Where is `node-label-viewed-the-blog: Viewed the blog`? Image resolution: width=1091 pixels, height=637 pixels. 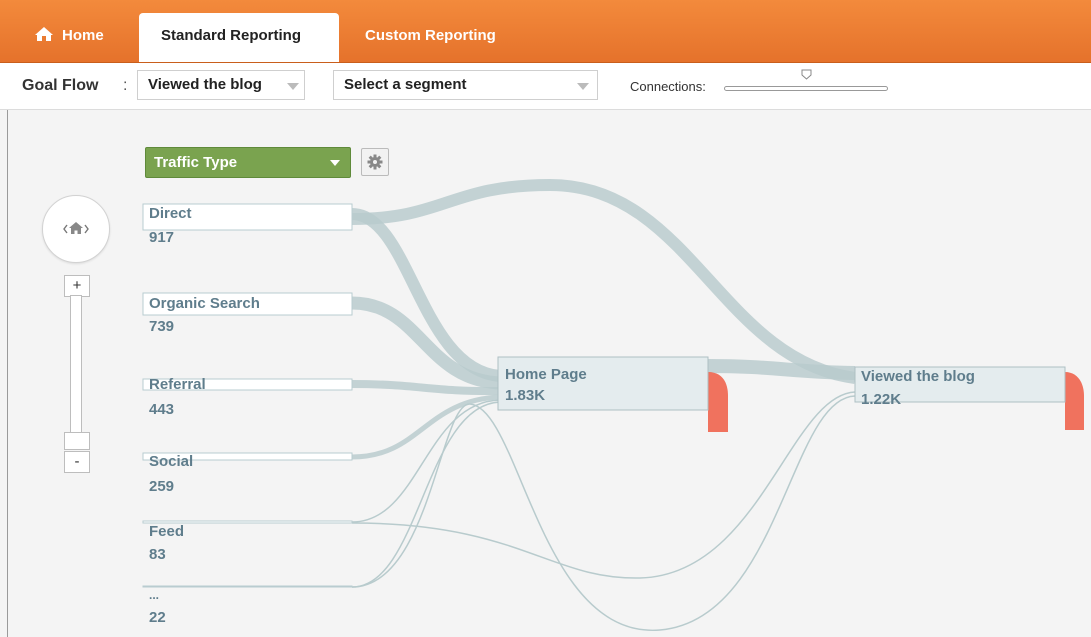
node-label-viewed-the-blog: Viewed the blog is located at coordinates (918, 376).